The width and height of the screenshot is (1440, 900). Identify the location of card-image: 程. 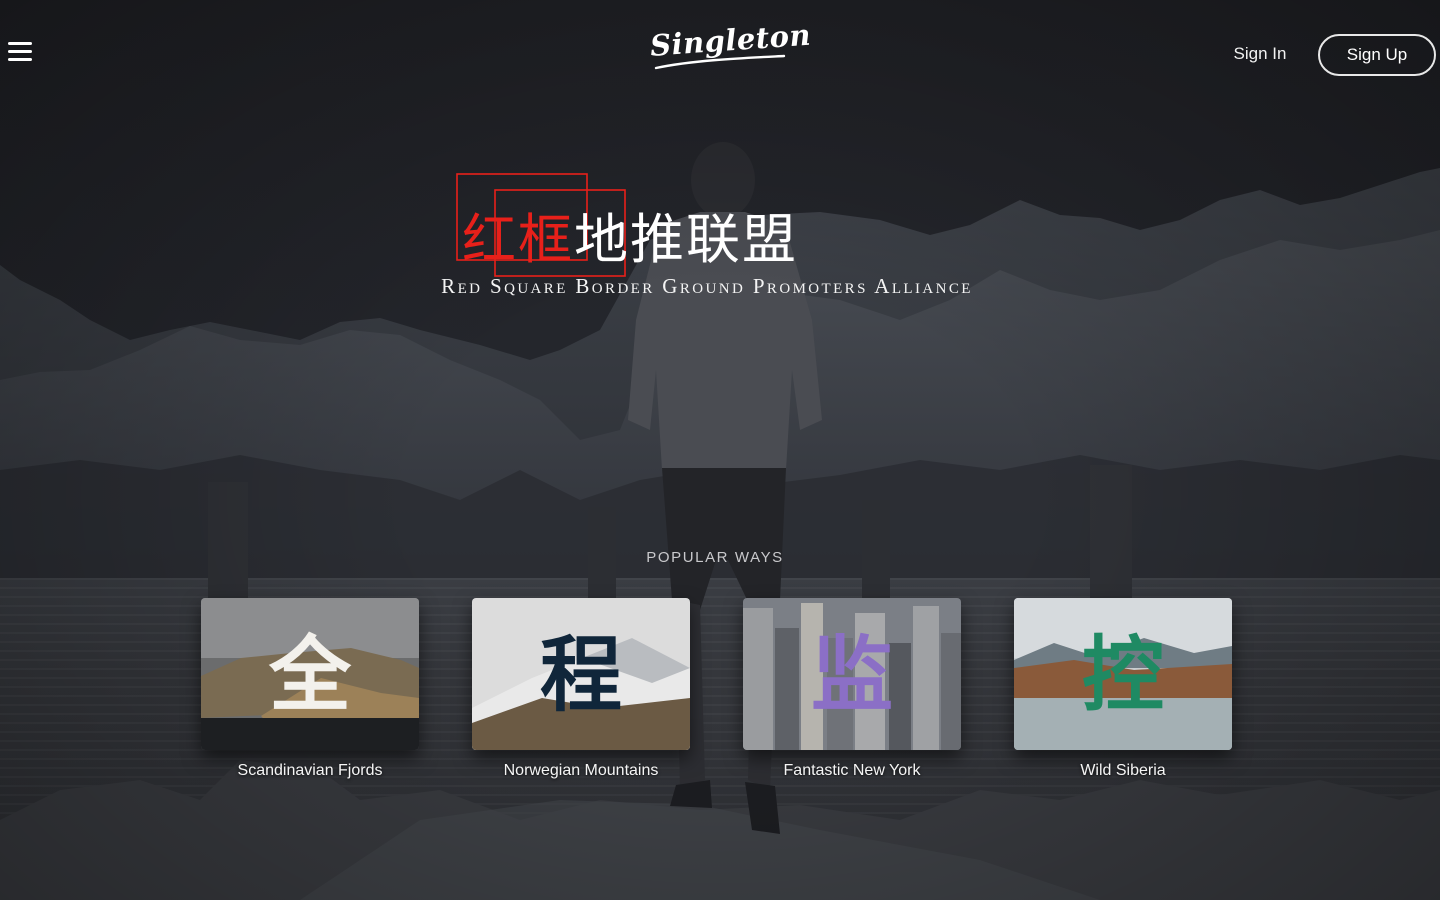
(581, 674).